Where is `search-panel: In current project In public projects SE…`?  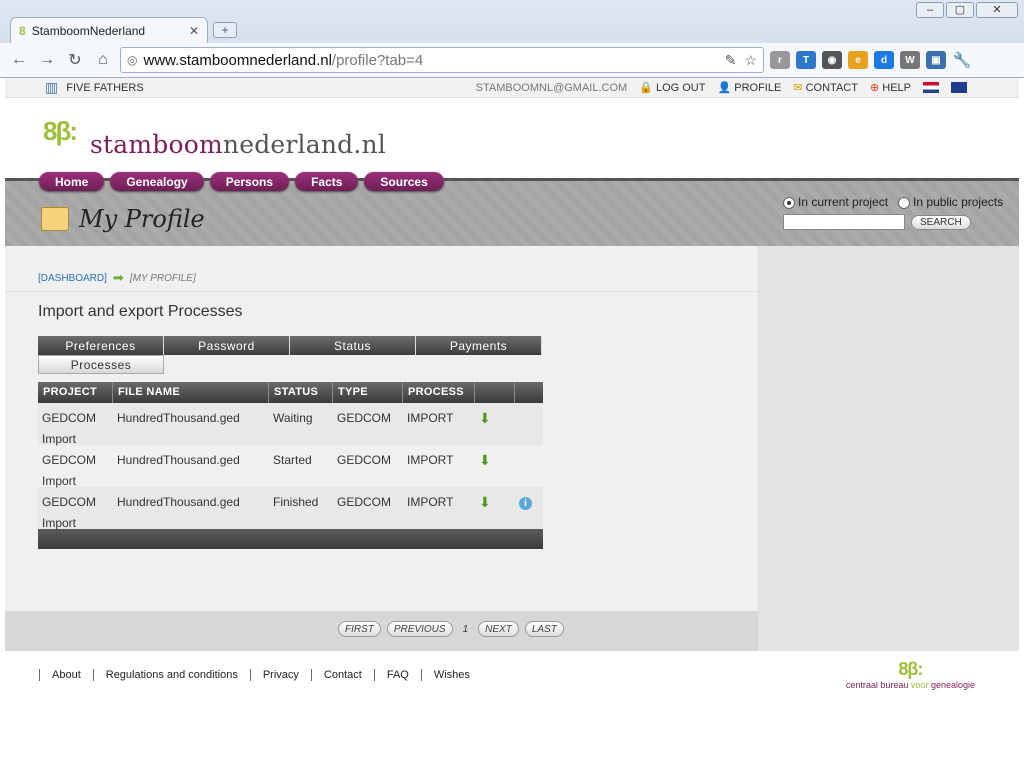
search-panel: In current project In public projects SE… is located at coordinates (898, 212).